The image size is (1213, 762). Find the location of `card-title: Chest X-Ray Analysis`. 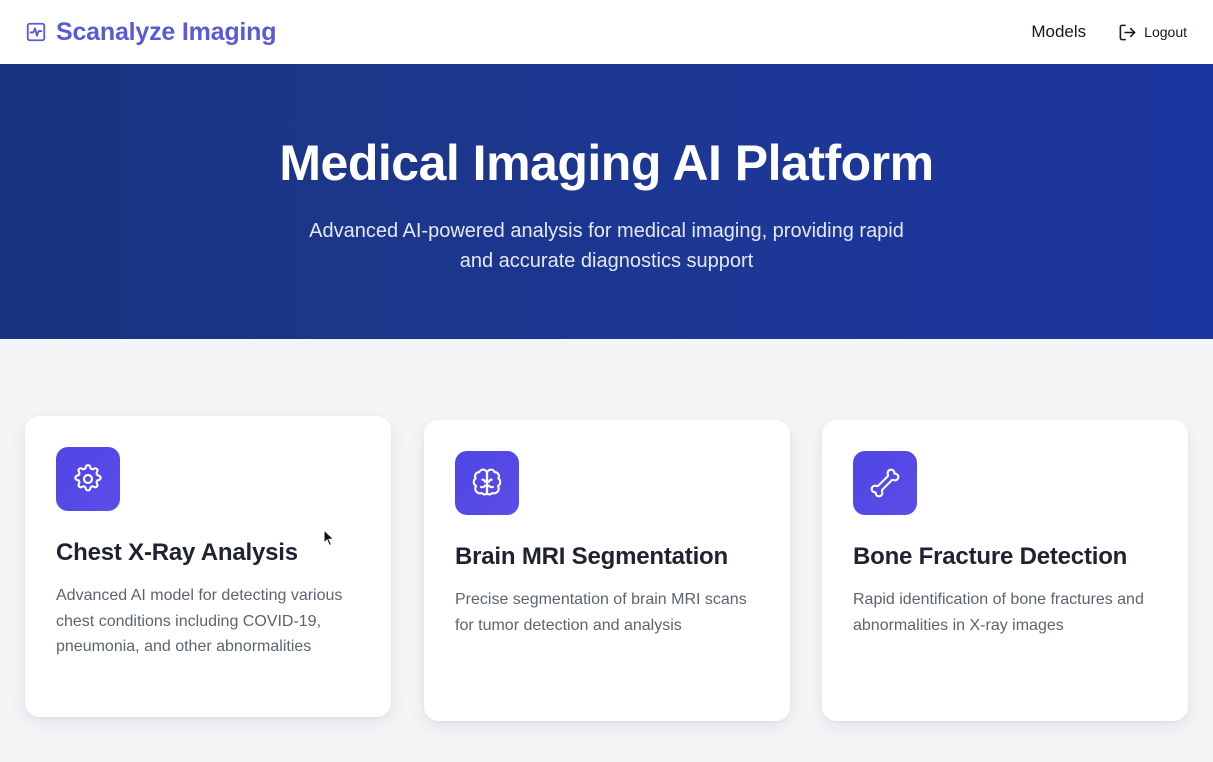

card-title: Chest X-Ray Analysis is located at coordinates (177, 552).